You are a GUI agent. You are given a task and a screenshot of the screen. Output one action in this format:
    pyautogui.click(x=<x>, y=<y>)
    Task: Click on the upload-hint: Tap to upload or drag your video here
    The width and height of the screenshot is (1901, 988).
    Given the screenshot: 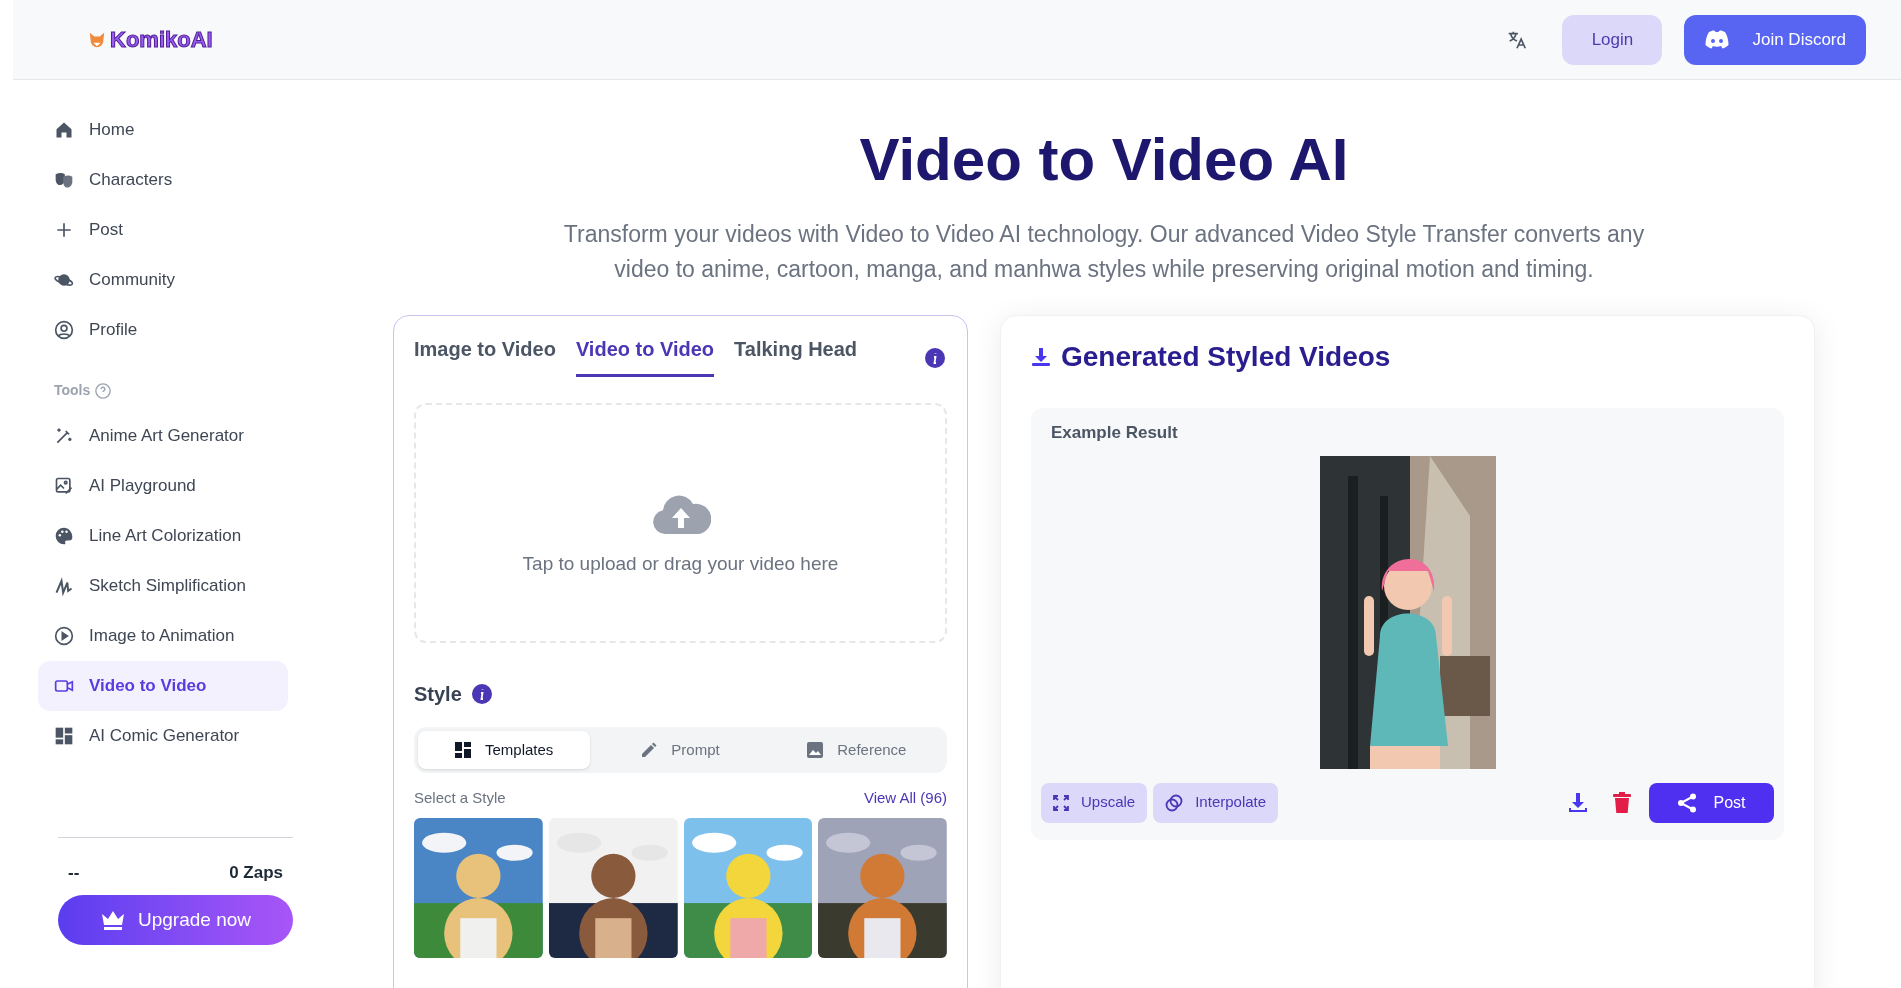 What is the action you would take?
    pyautogui.click(x=680, y=563)
    